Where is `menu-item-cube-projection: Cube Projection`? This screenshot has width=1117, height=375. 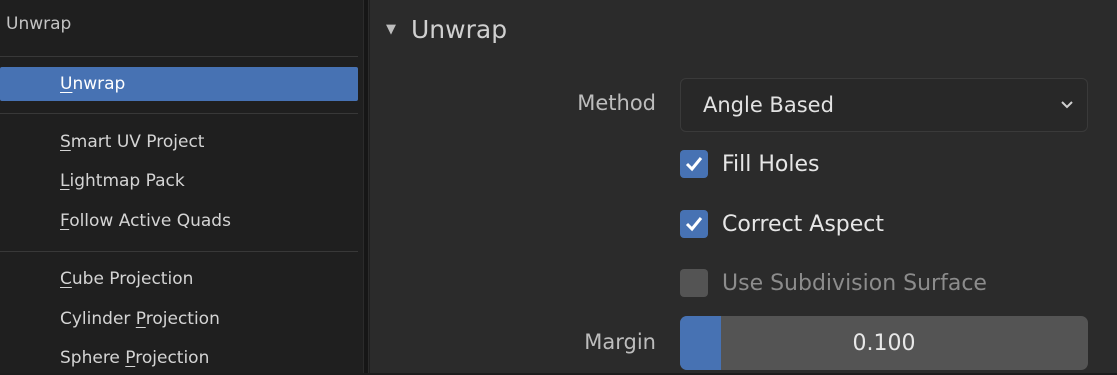
menu-item-cube-projection: Cube Projection is located at coordinates (179, 279).